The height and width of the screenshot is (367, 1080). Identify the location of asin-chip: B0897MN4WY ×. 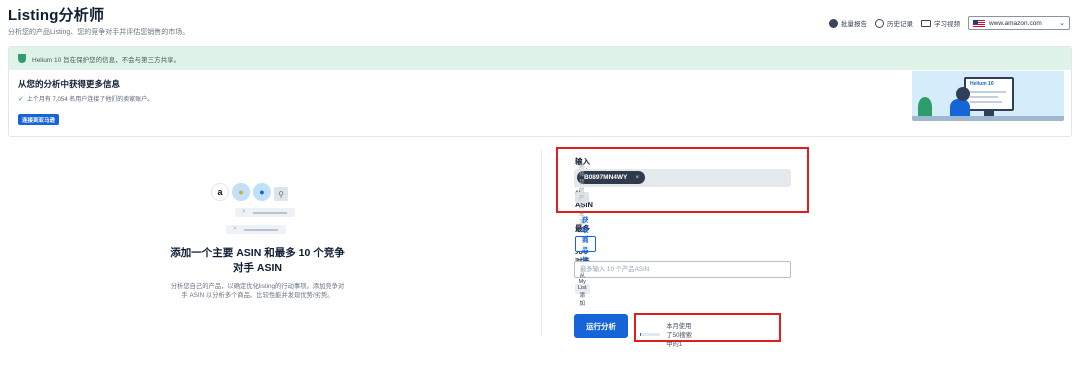
(611, 177).